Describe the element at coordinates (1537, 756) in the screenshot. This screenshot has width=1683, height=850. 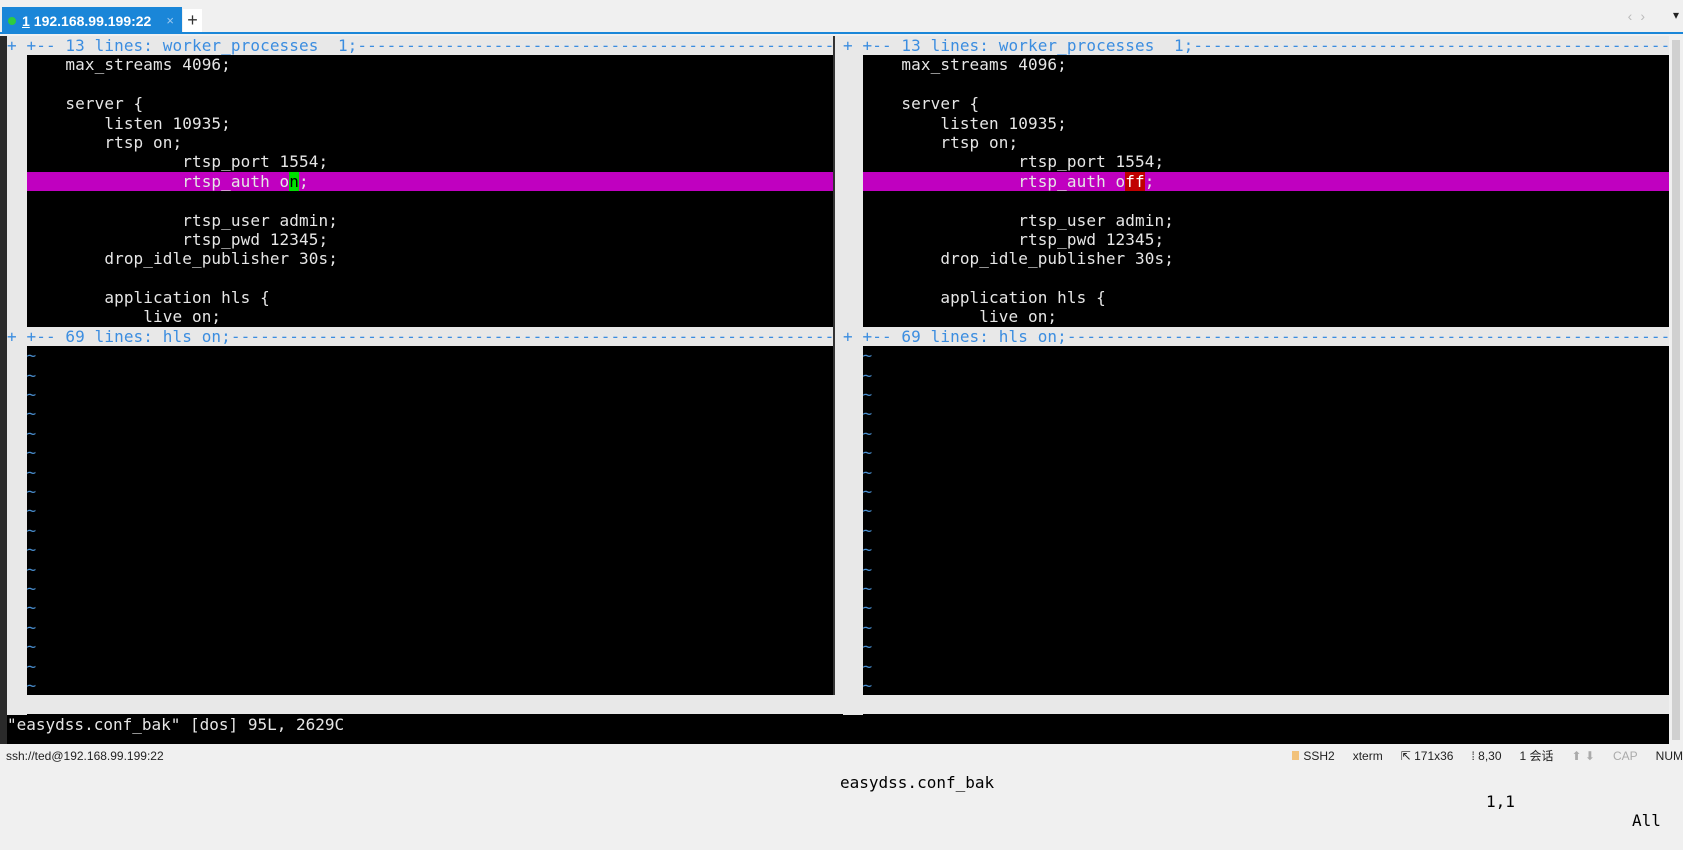
I see `session-count: 1 会话` at that location.